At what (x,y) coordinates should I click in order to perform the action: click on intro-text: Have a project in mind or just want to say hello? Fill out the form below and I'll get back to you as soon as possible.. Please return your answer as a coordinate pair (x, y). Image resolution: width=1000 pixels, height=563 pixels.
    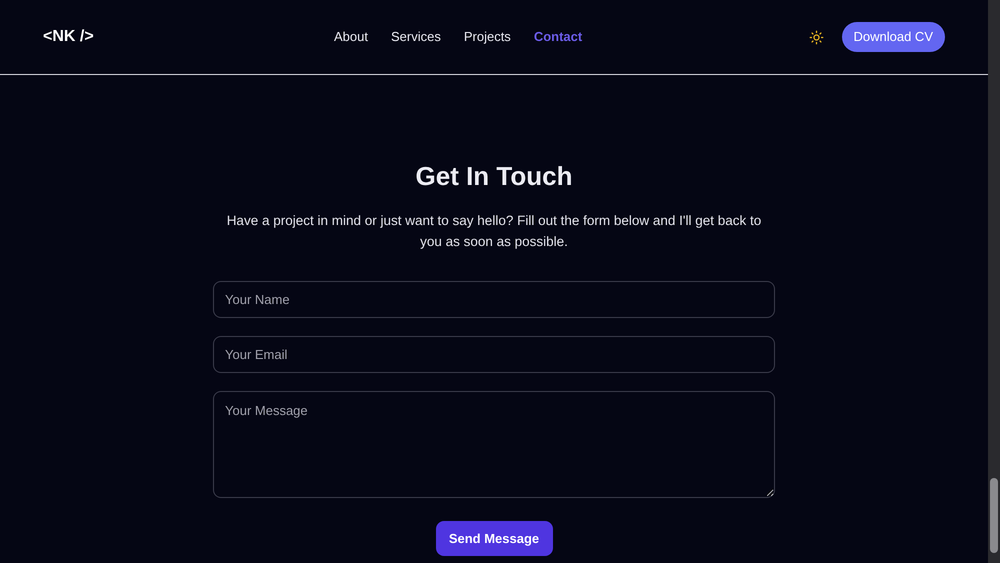
    Looking at the image, I should click on (494, 231).